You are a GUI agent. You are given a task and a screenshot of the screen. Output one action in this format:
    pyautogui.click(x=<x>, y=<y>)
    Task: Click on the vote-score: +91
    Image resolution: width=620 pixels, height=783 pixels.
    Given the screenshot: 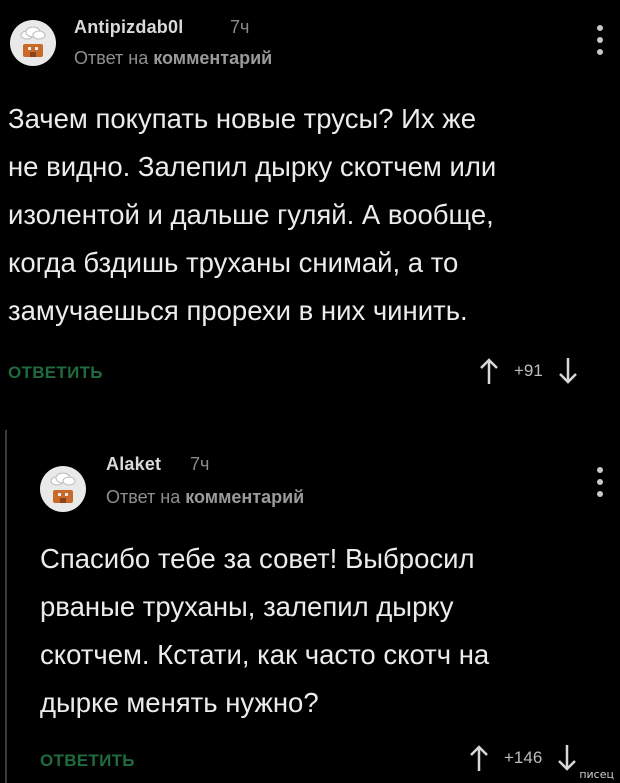 What is the action you would take?
    pyautogui.click(x=528, y=370)
    